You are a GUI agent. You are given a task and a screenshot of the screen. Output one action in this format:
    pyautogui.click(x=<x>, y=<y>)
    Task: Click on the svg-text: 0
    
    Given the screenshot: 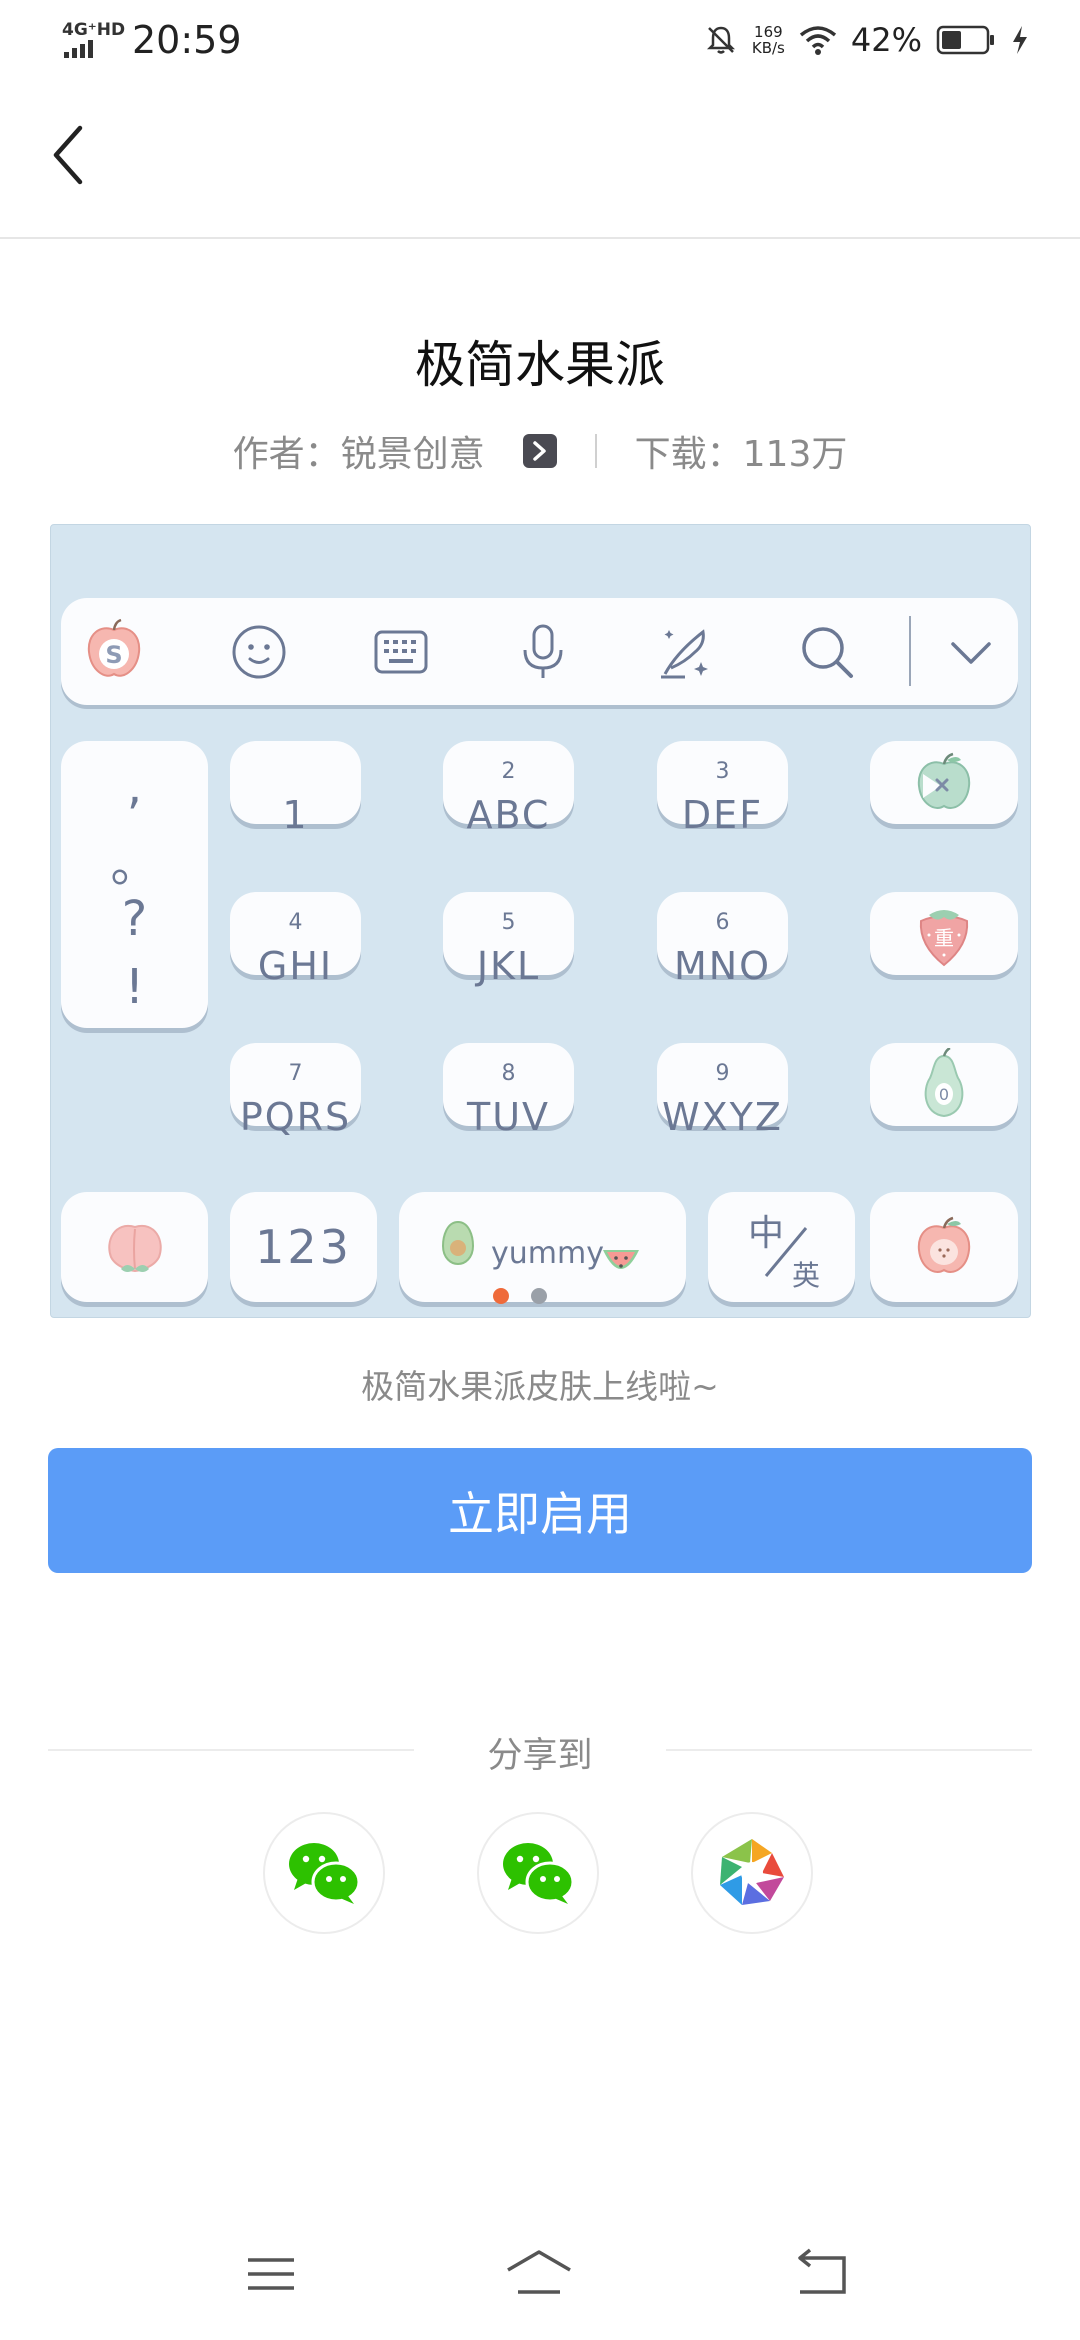 What is the action you would take?
    pyautogui.click(x=944, y=1094)
    